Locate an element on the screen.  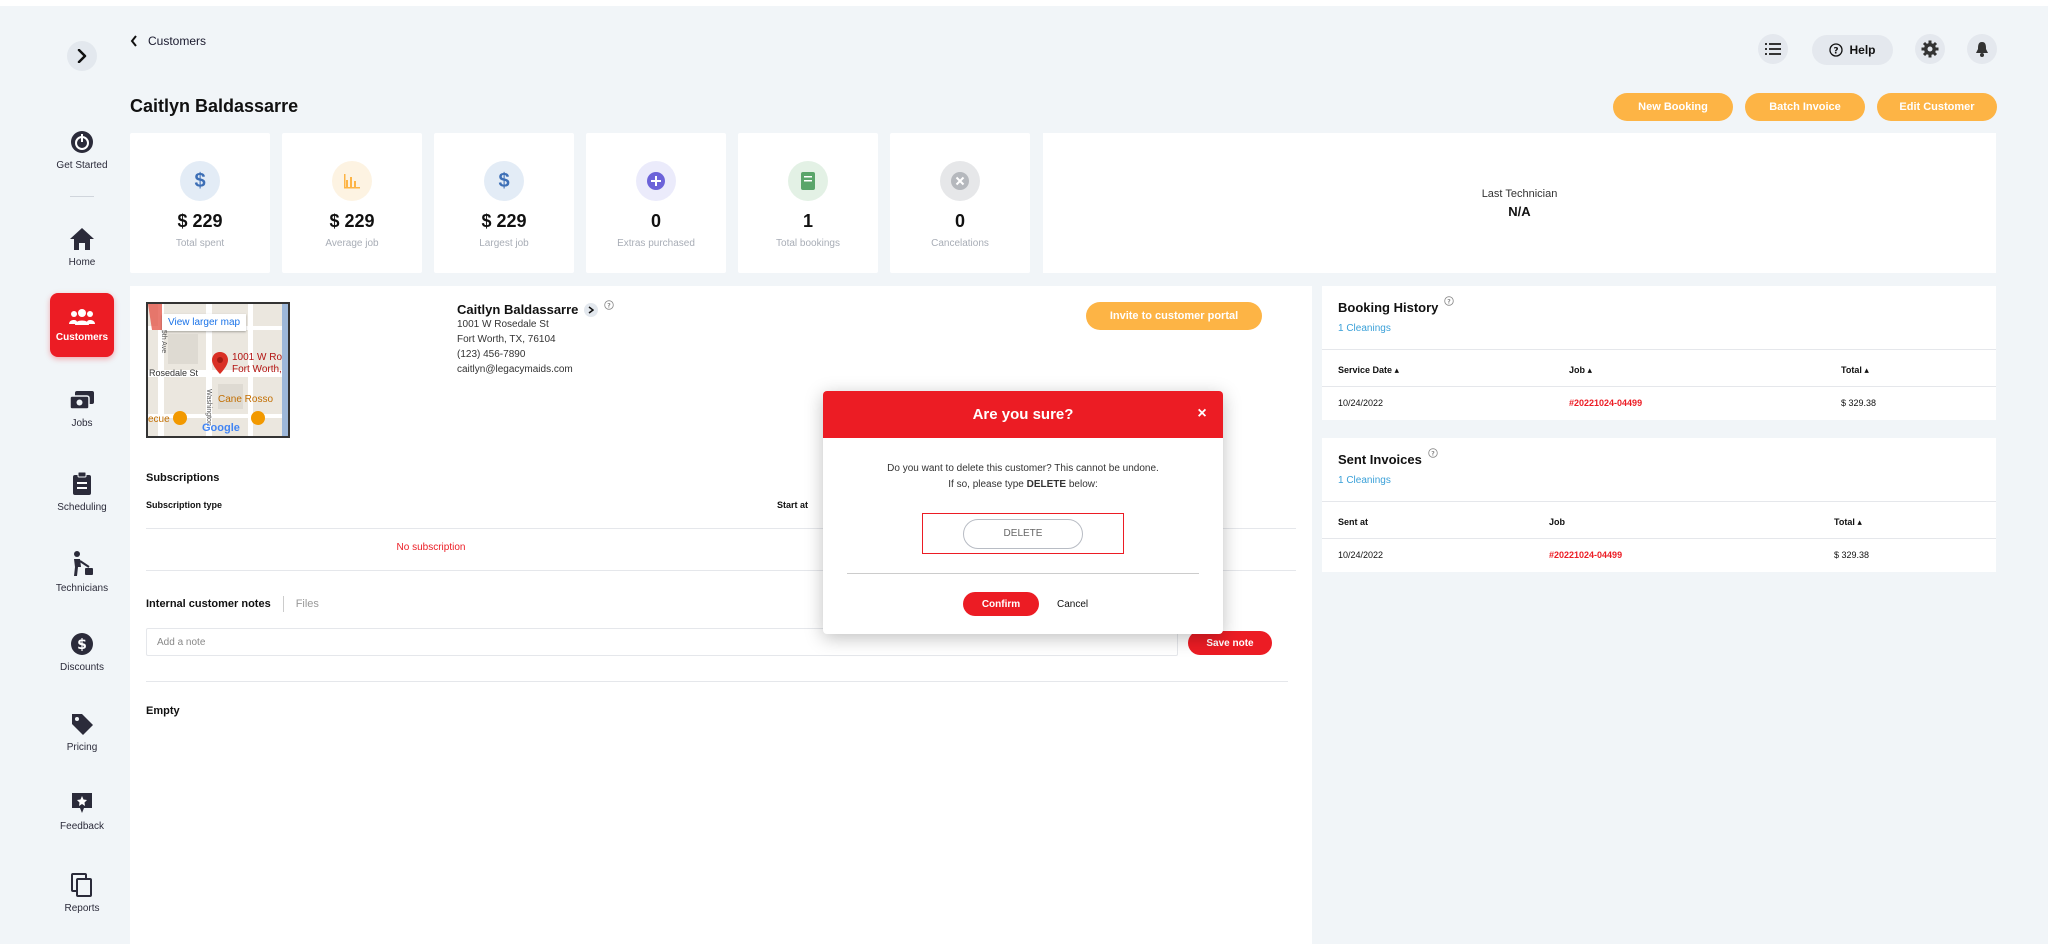
modal-header: Are you sure? × is located at coordinates (1023, 414).